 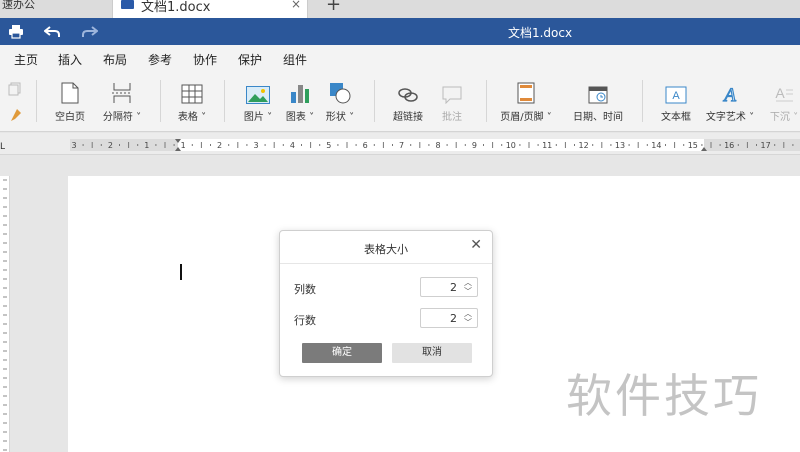 What do you see at coordinates (400, 59) in the screenshot?
I see `ribbon-tabs: 主页 插入 布局 参考 协作 保护 组件` at bounding box center [400, 59].